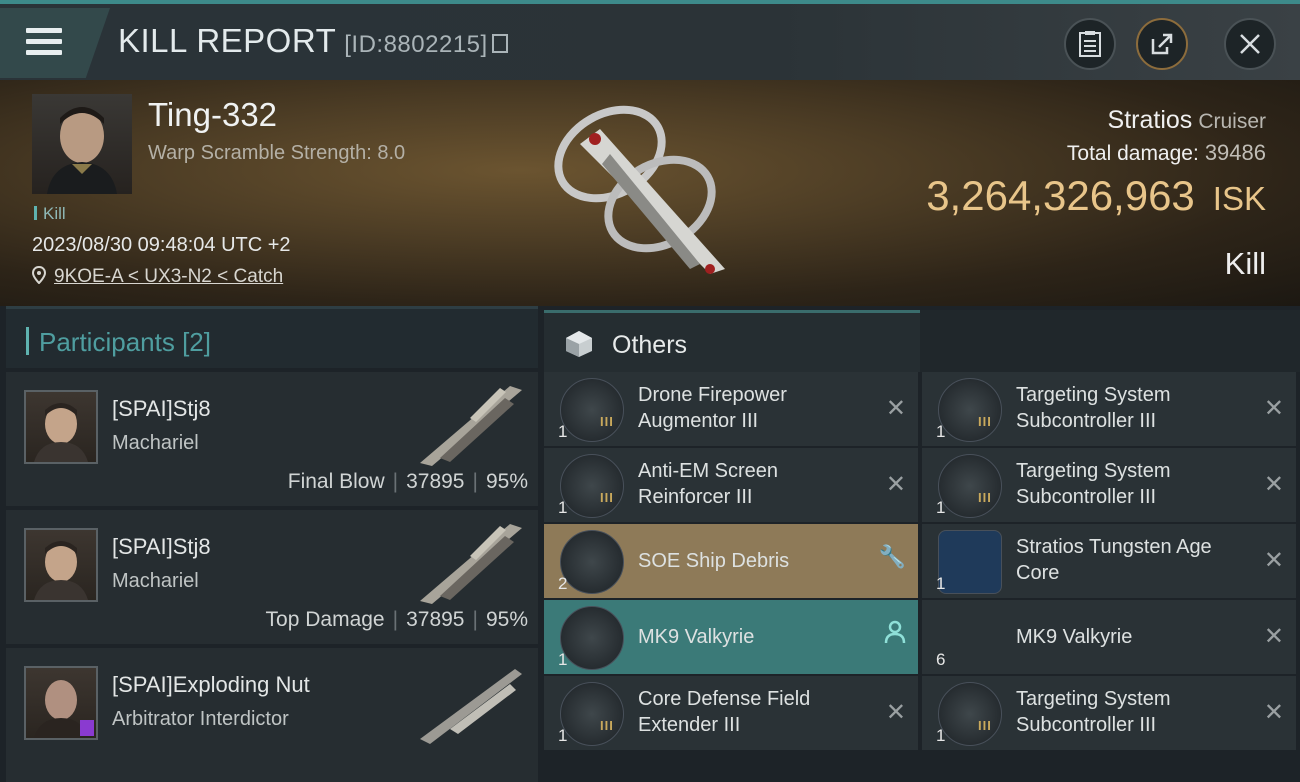 This screenshot has width=1300, height=782. I want to click on share-icon, so click(1162, 44).